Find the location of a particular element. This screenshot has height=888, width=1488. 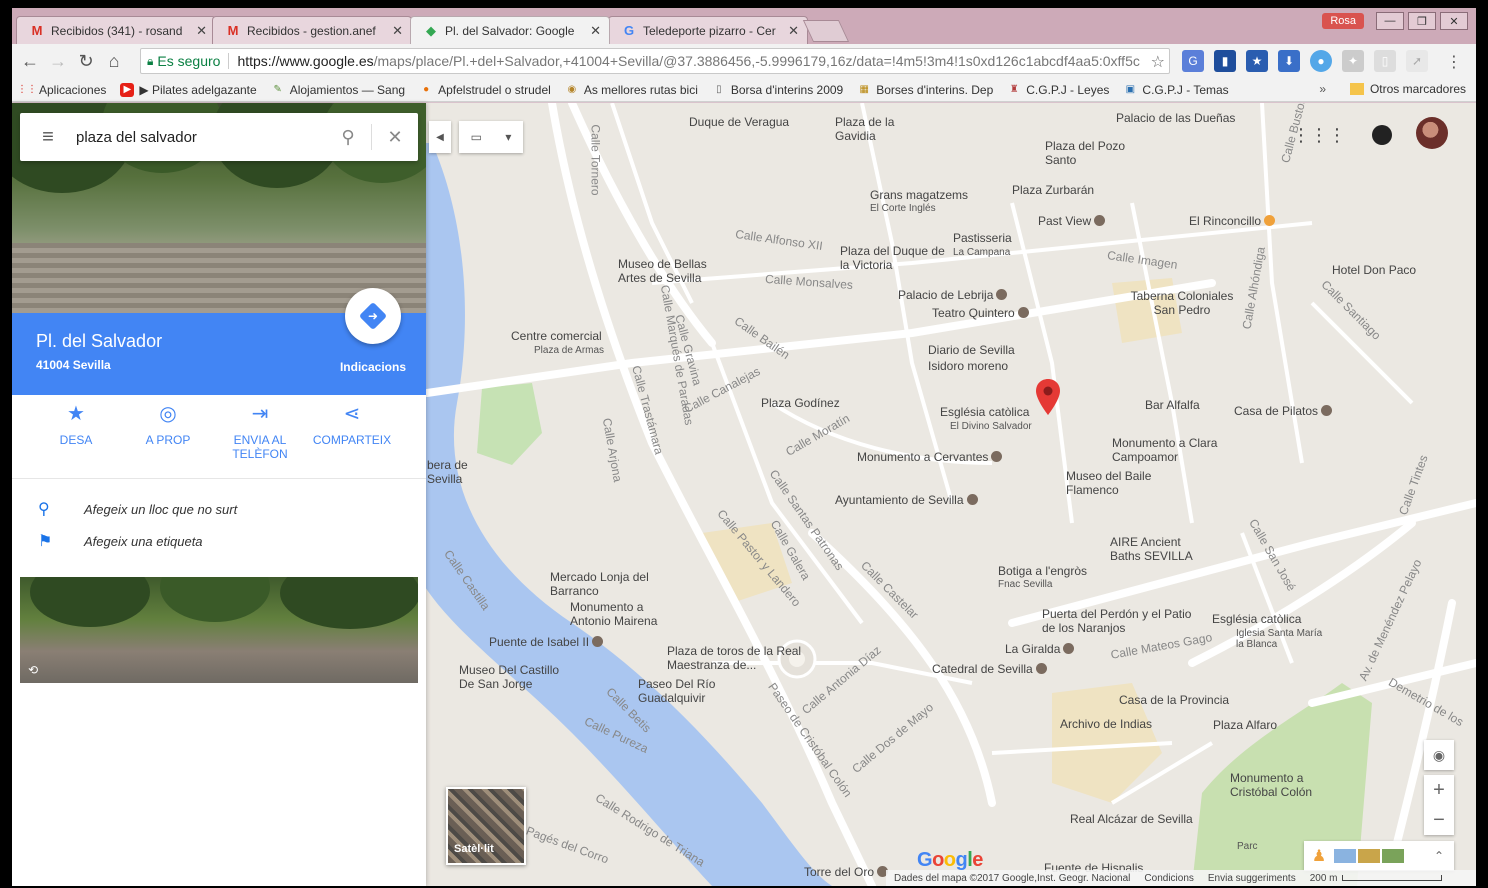

map-label: Plaza Zurbarán is located at coordinates (1053, 190).